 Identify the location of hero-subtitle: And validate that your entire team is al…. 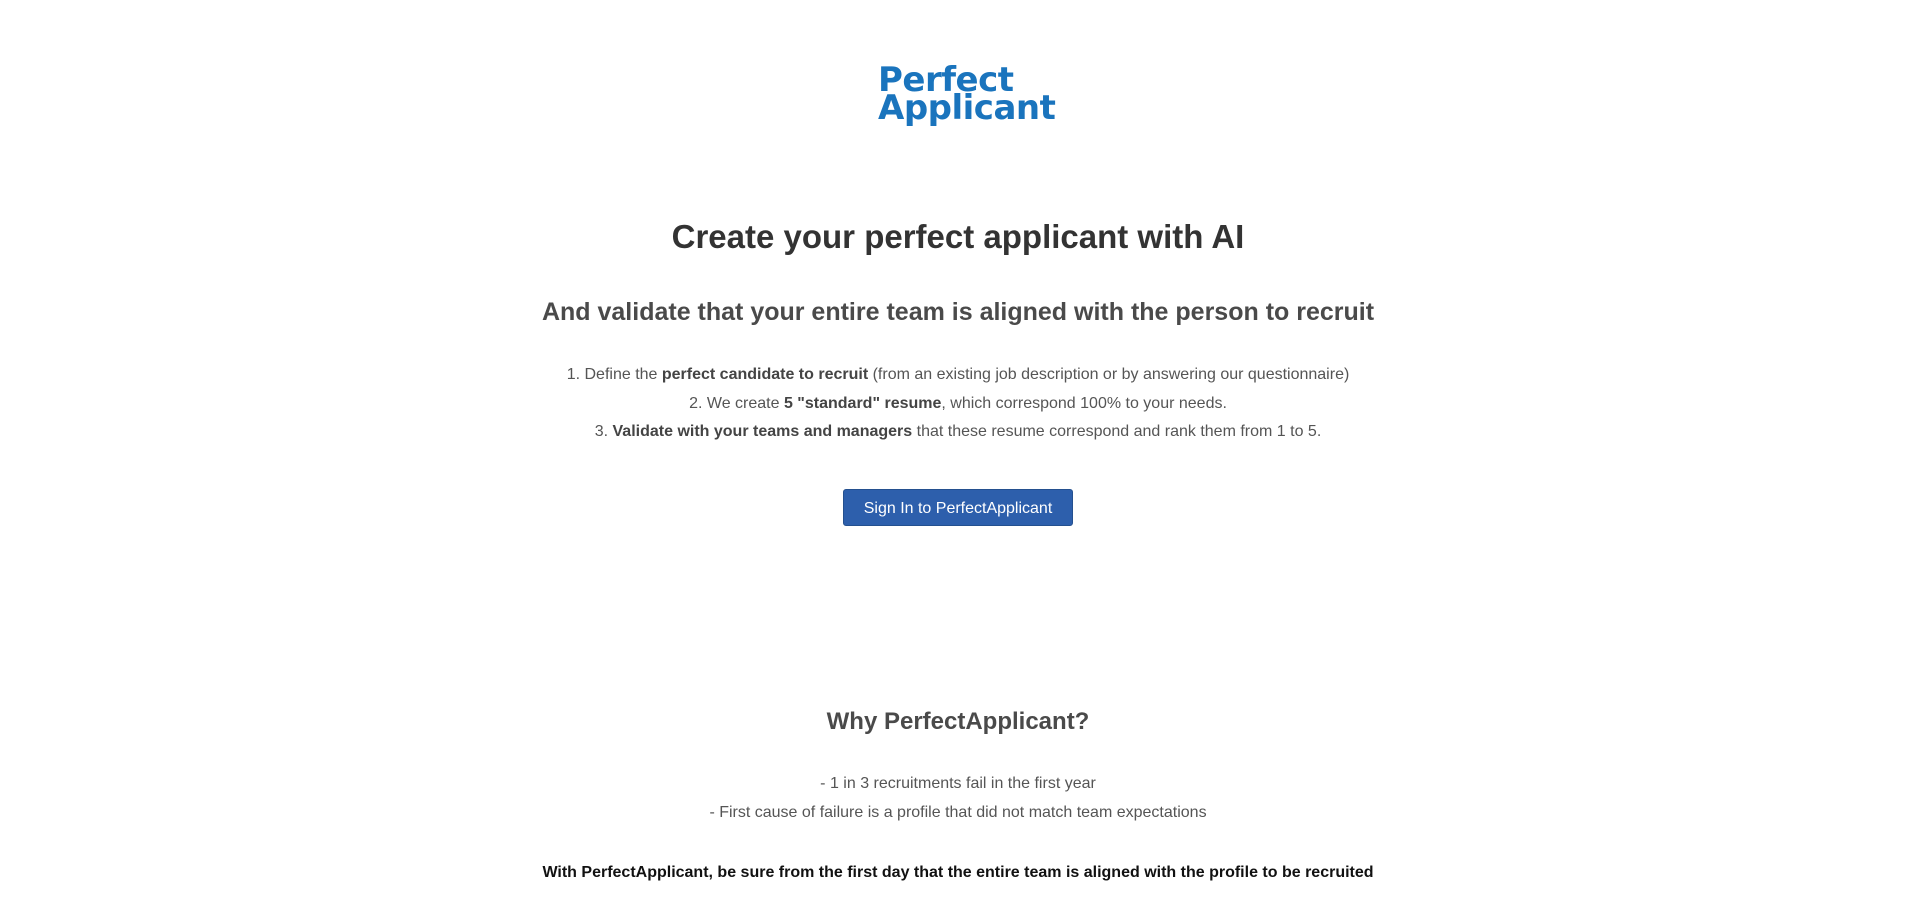
(958, 312).